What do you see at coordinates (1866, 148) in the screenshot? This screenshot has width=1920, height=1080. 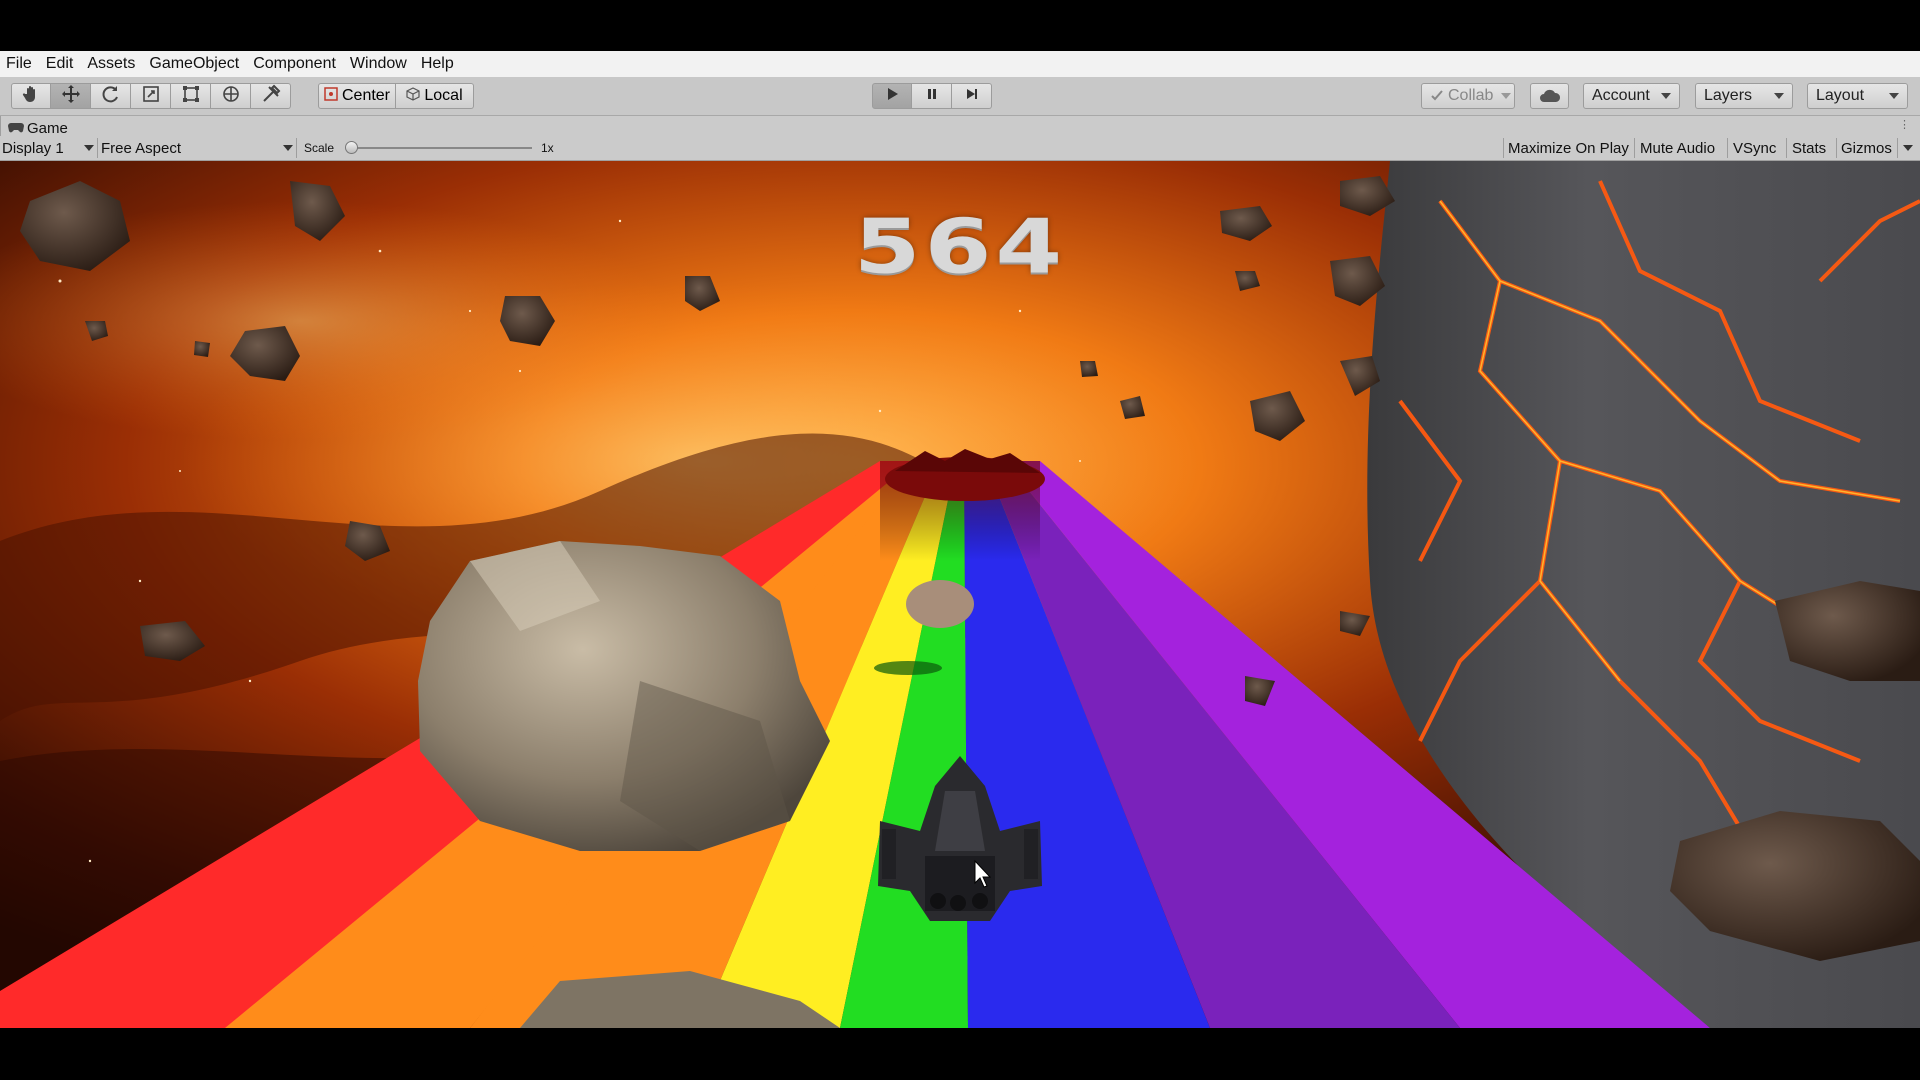 I see `gizmos-toggle: Gizmos` at bounding box center [1866, 148].